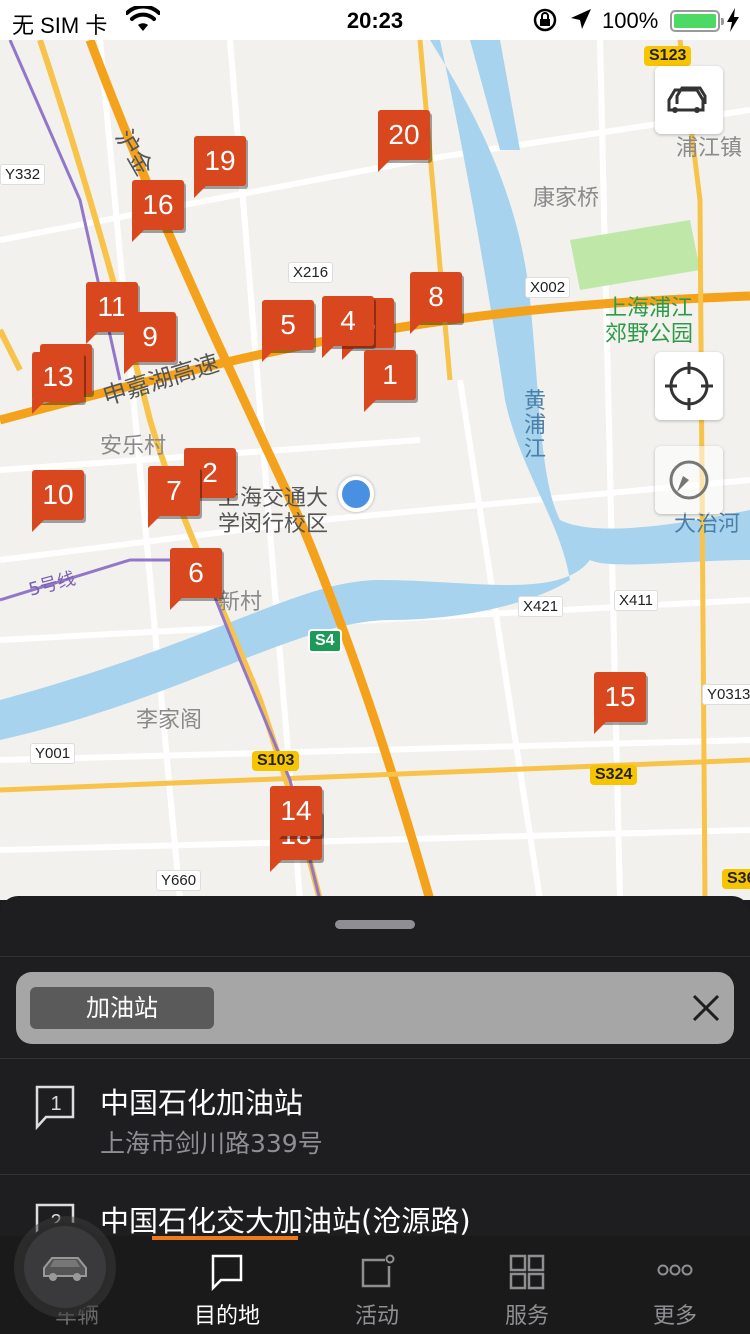 The width and height of the screenshot is (750, 1334). What do you see at coordinates (726, 694) in the screenshot?
I see `road-tag-y0313: Y0313` at bounding box center [726, 694].